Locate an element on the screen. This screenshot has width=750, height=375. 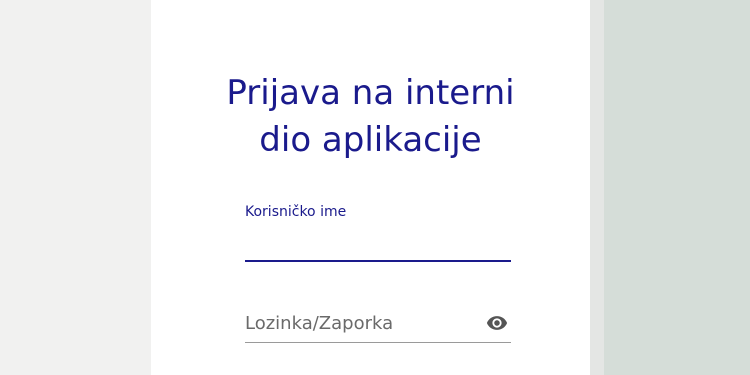
page-title-line-2: dio aplikacije is located at coordinates (370, 140).